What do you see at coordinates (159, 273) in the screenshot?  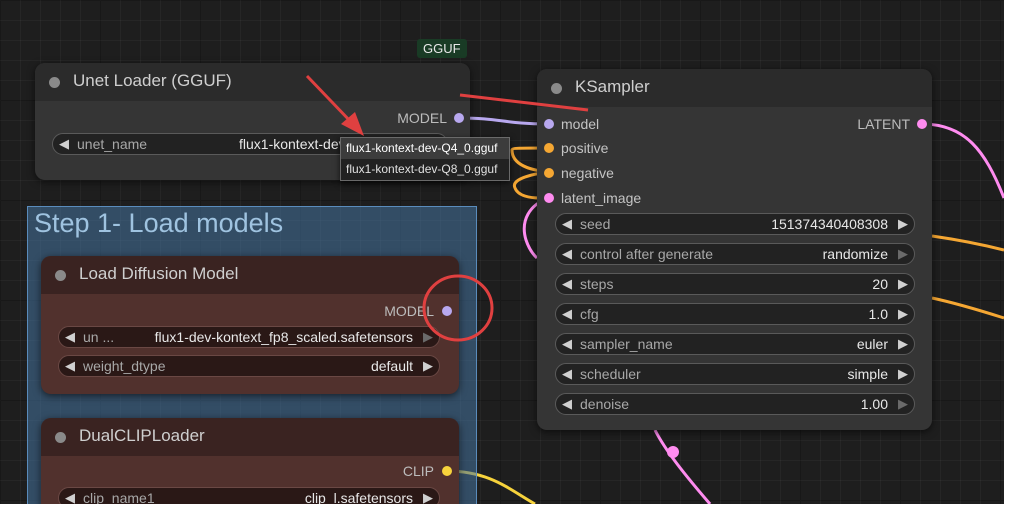 I see `node-title: Load Diffusion Model` at bounding box center [159, 273].